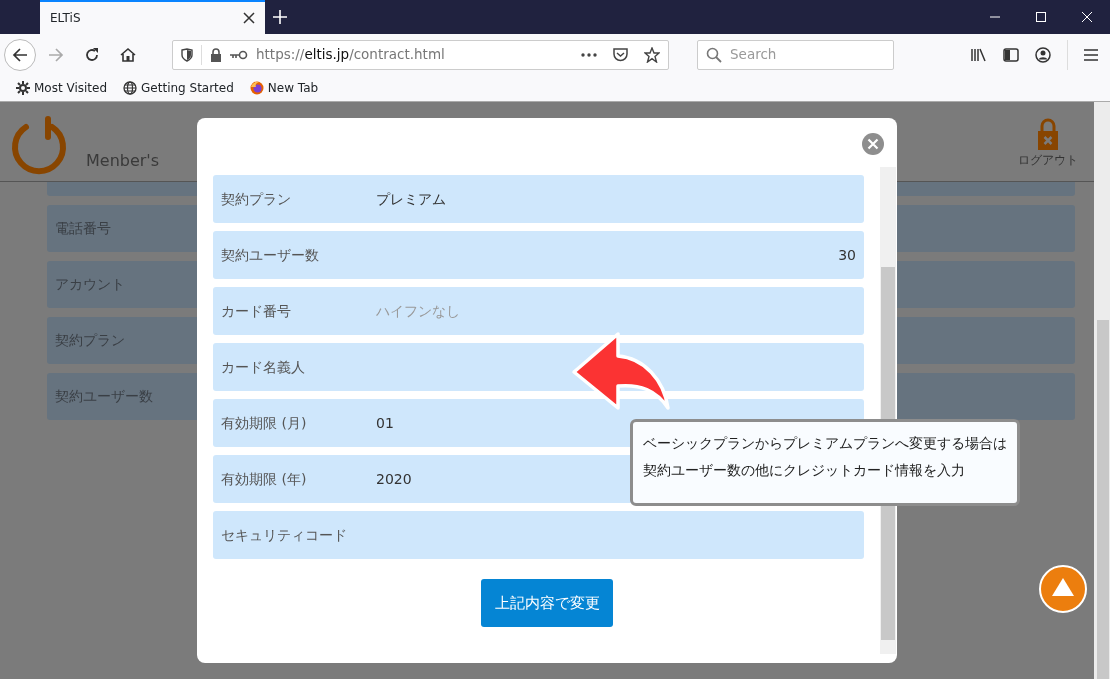 The image size is (1110, 680). Describe the element at coordinates (23, 88) in the screenshot. I see `gear-icon` at that location.